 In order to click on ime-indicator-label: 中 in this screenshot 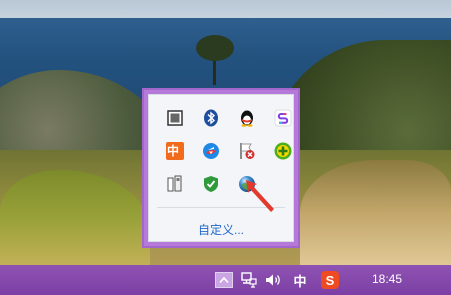, I will do `click(300, 282)`.